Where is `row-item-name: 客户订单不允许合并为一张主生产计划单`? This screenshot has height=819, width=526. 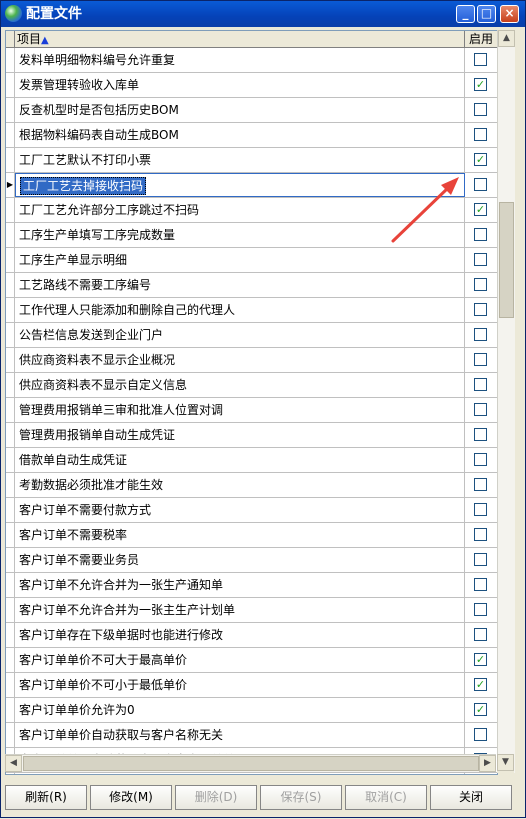
row-item-name: 客户订单不允许合并为一张主生产计划单 is located at coordinates (240, 610).